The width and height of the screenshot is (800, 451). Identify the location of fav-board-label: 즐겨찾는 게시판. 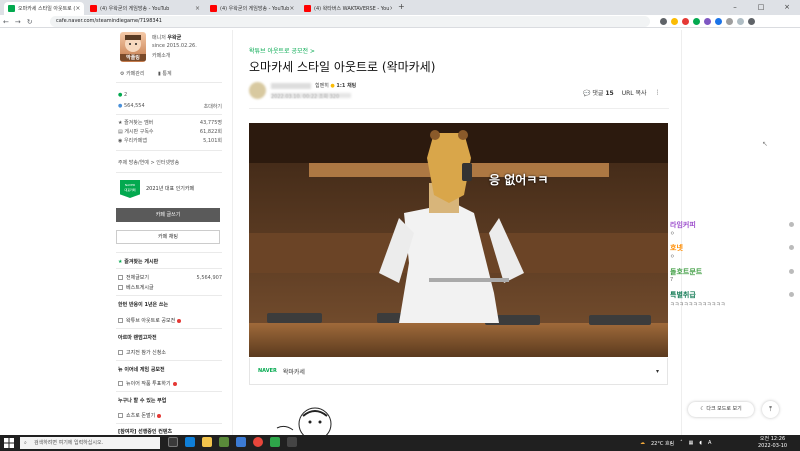
(141, 262).